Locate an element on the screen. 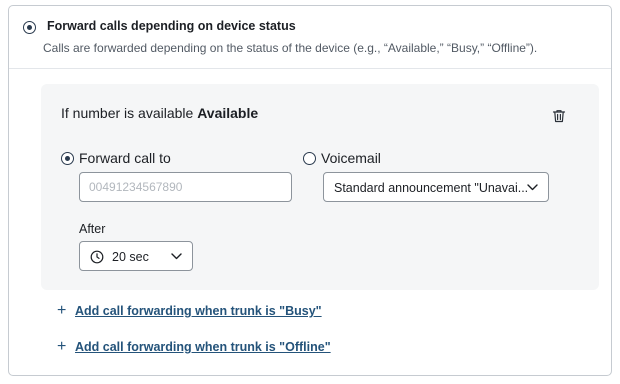 The image size is (620, 384). forward-call-radio is located at coordinates (67, 158).